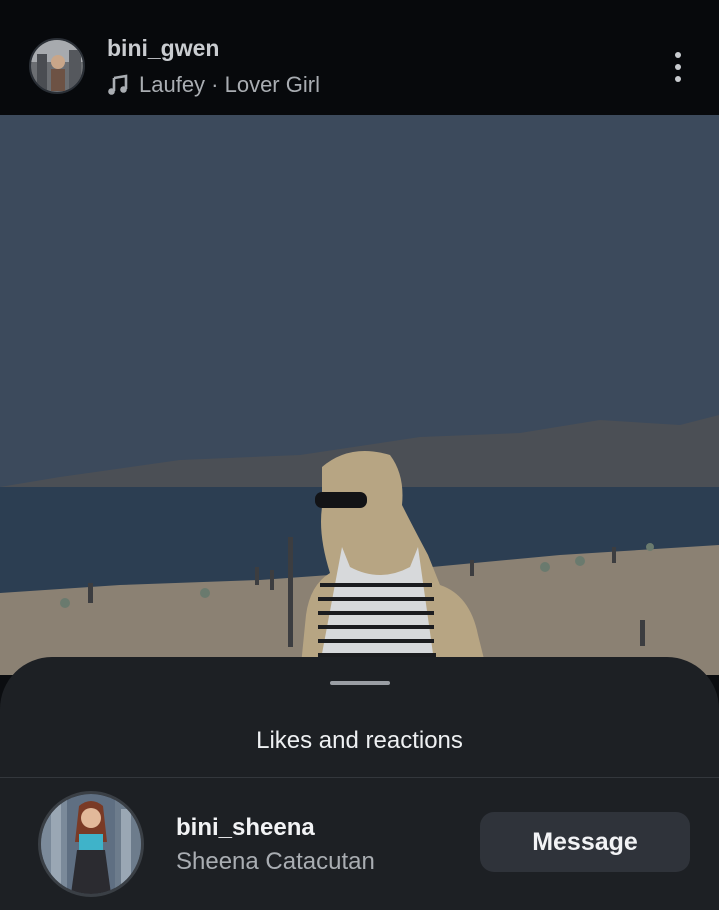  Describe the element at coordinates (275, 861) in the screenshot. I see `reactor-full-name: Sheena Catacutan` at that location.